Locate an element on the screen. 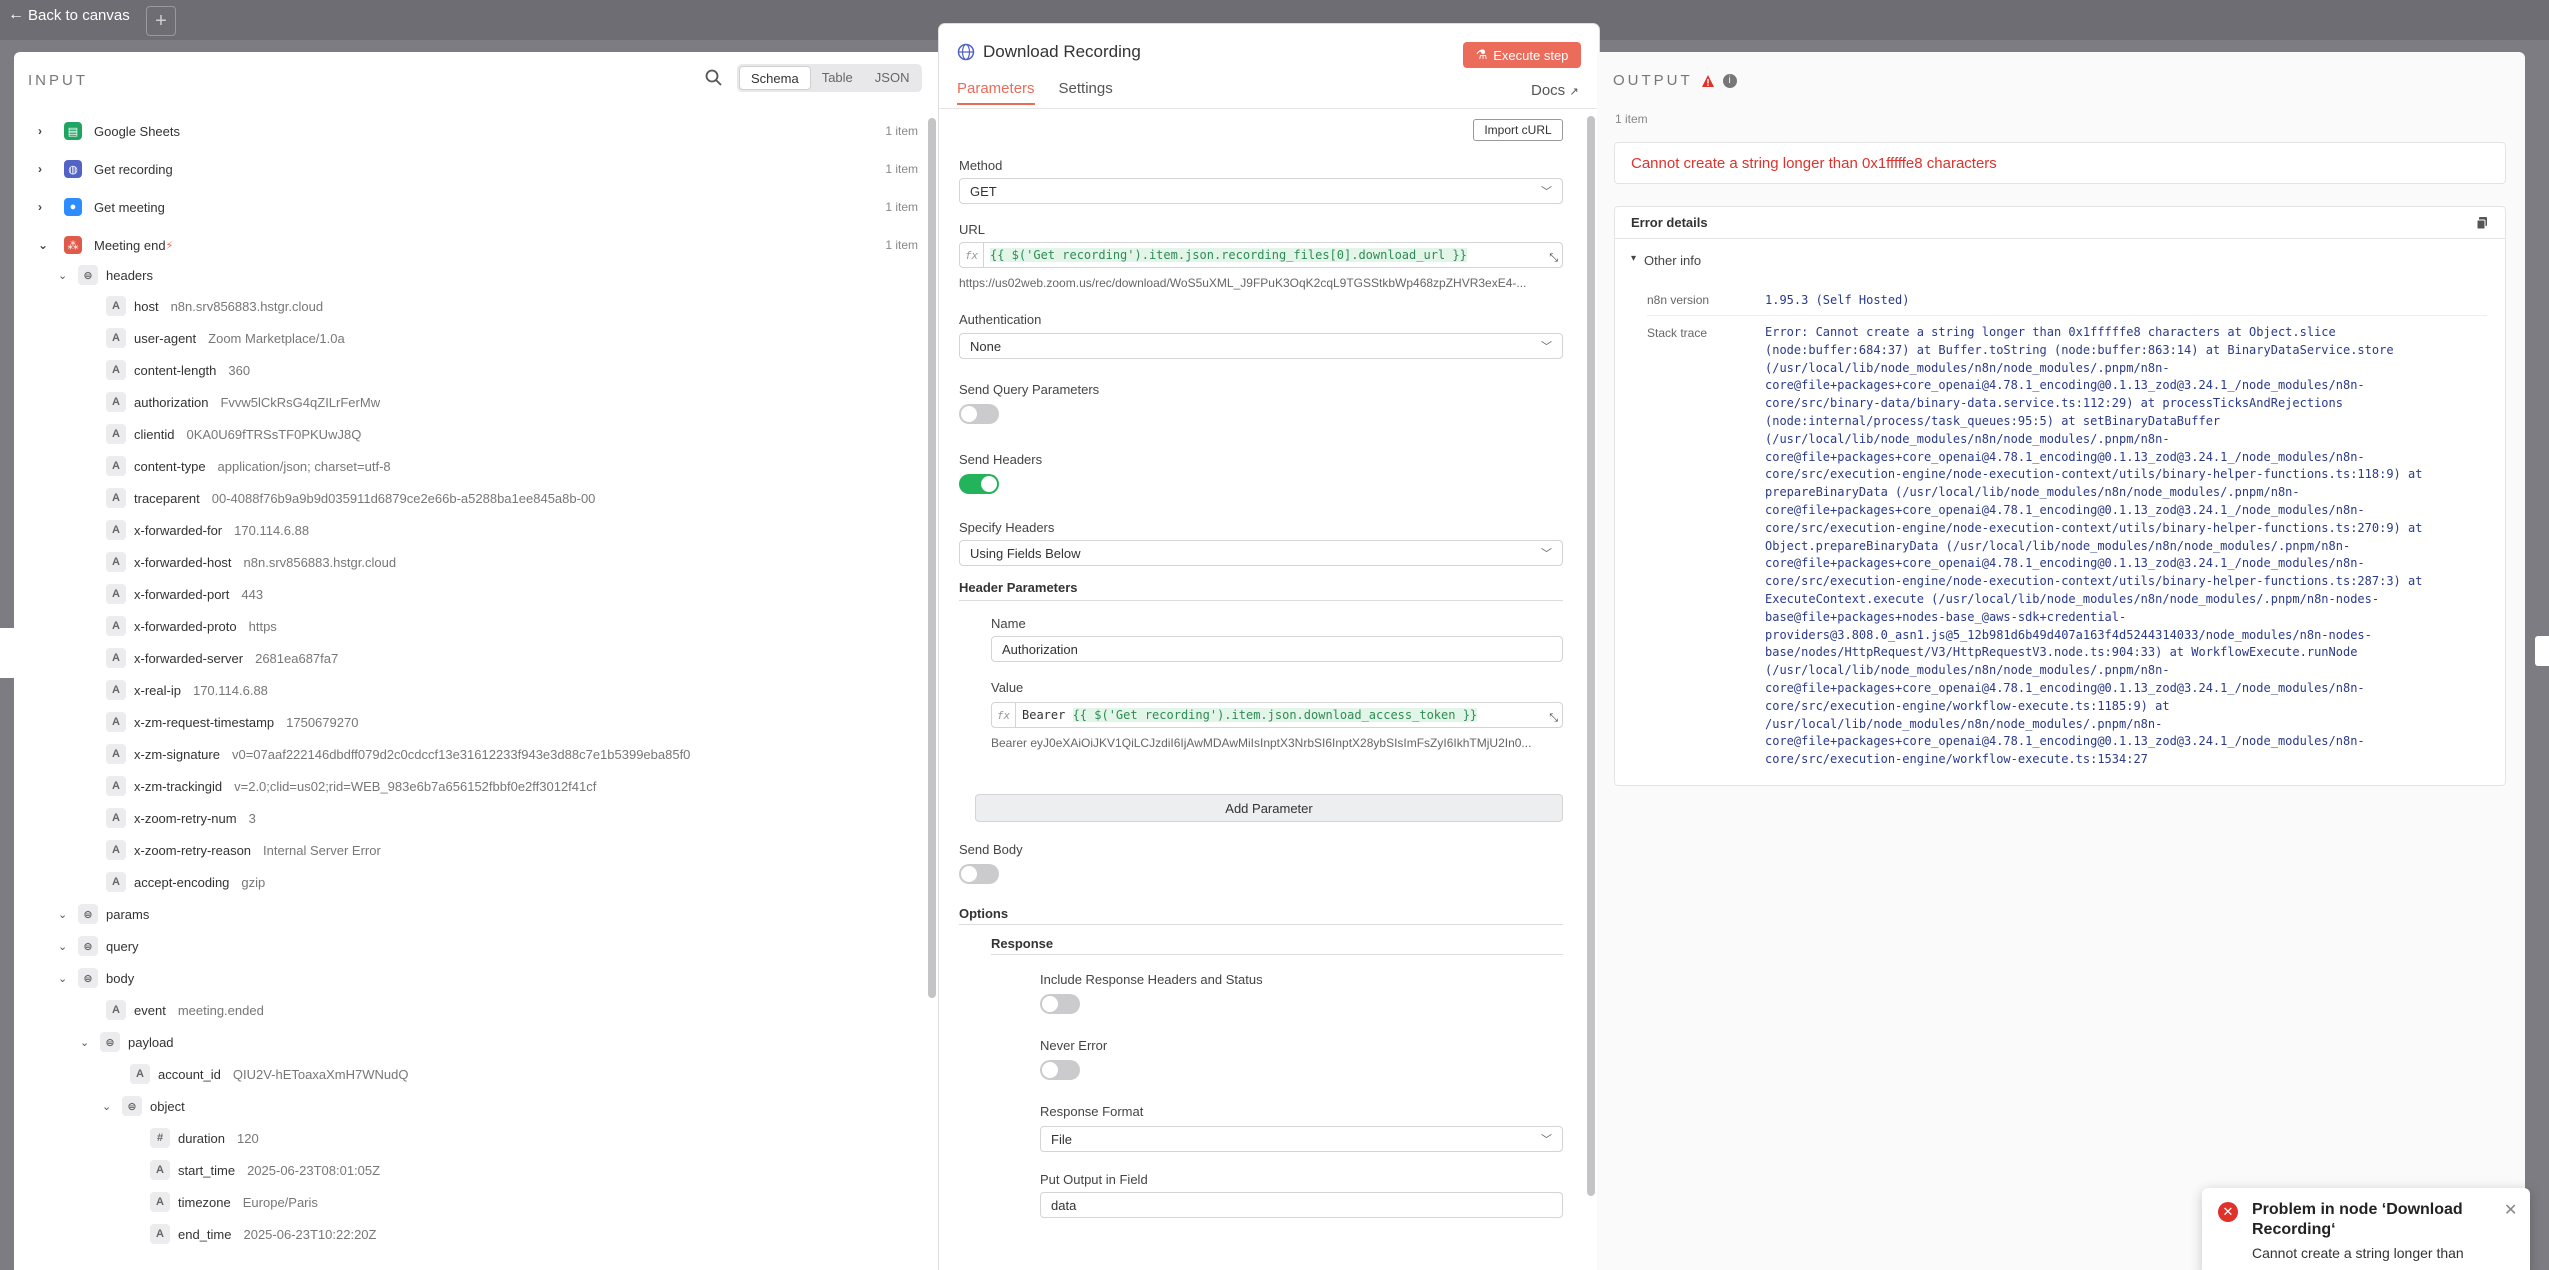 The width and height of the screenshot is (2549, 1270). field-key: x-zoom-retry-num is located at coordinates (185, 818).